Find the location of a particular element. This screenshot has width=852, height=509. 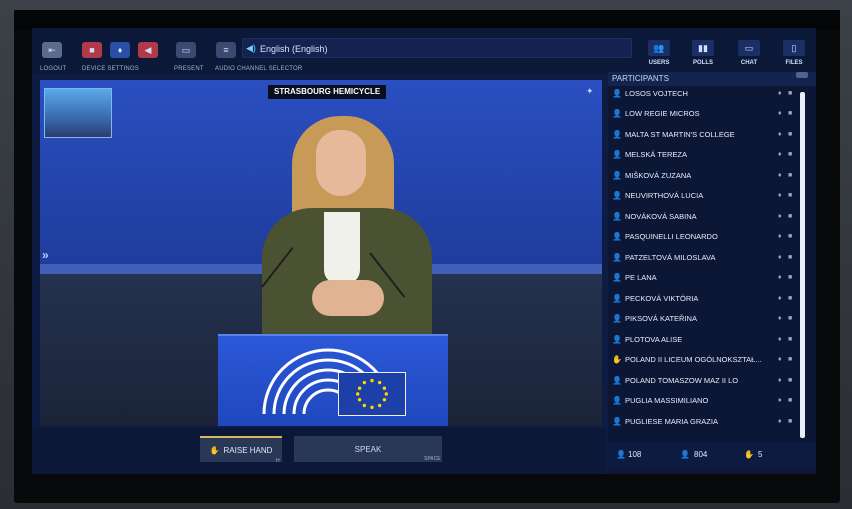

participant-row: 👤 PE LANA ♦ ■ is located at coordinates (705, 278).